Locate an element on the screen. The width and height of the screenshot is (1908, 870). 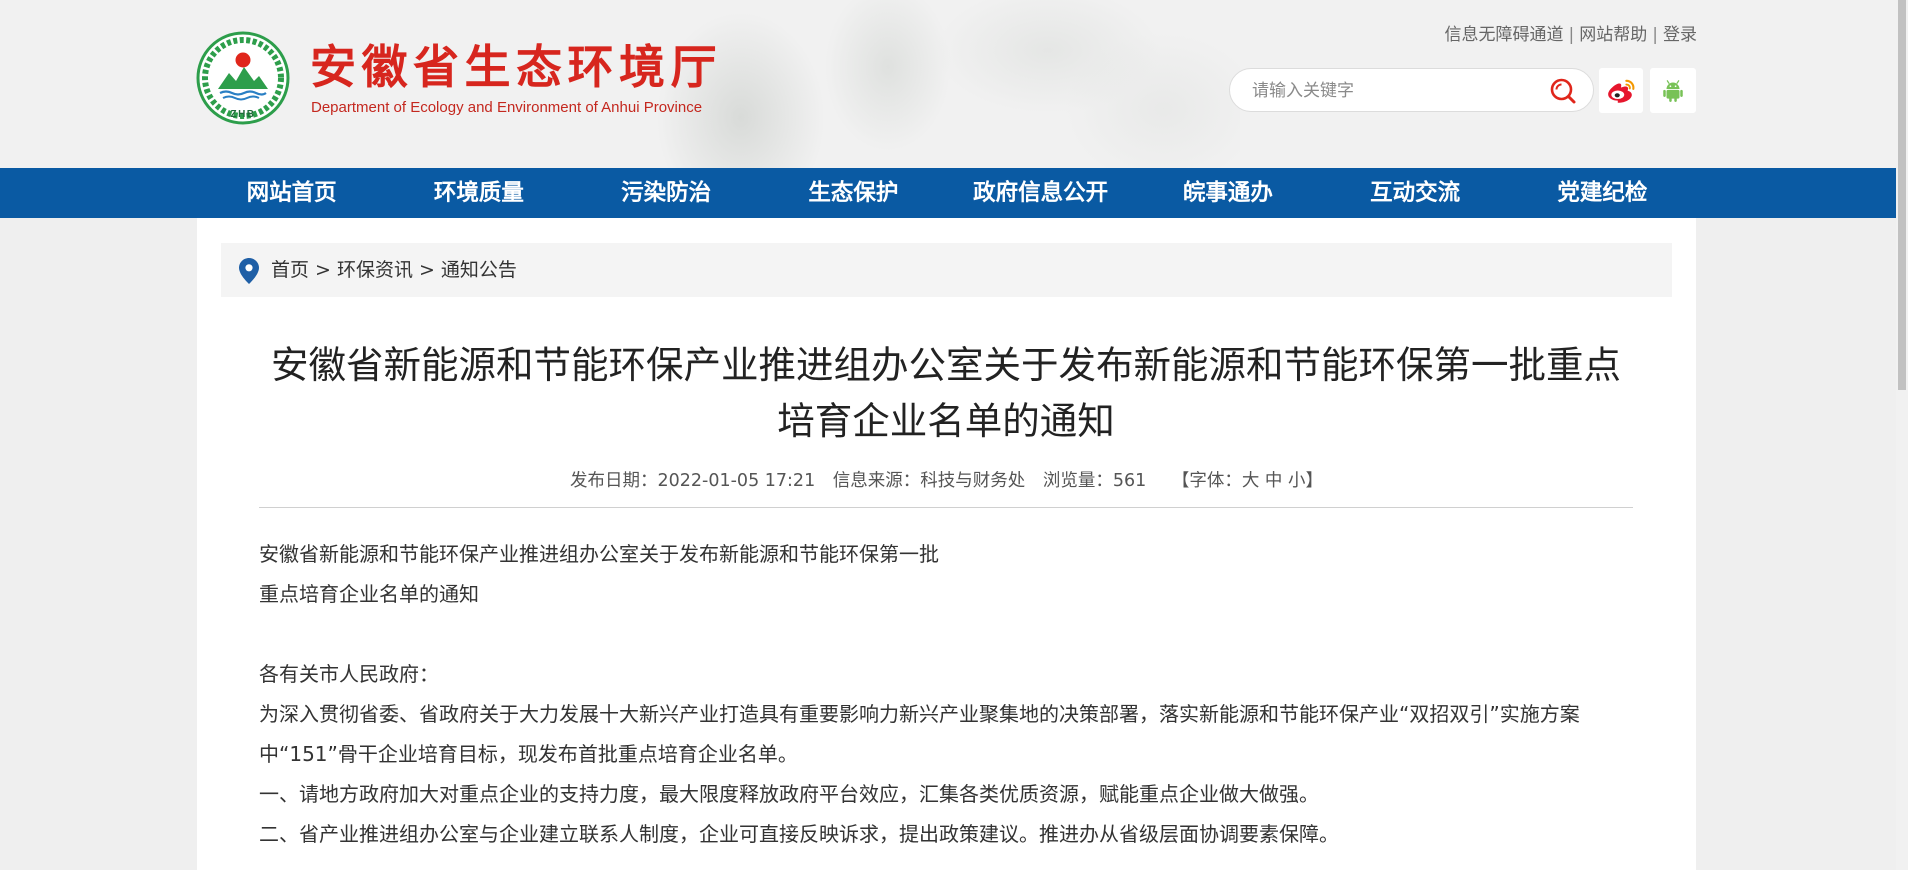
logo-lettering: ZHB is located at coordinates (242, 114).